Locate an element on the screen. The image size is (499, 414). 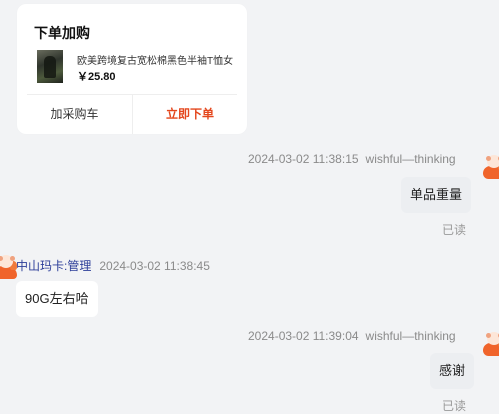
message-meta: 2024-03-02 11:38:15 wishful—thinking is located at coordinates (352, 159).